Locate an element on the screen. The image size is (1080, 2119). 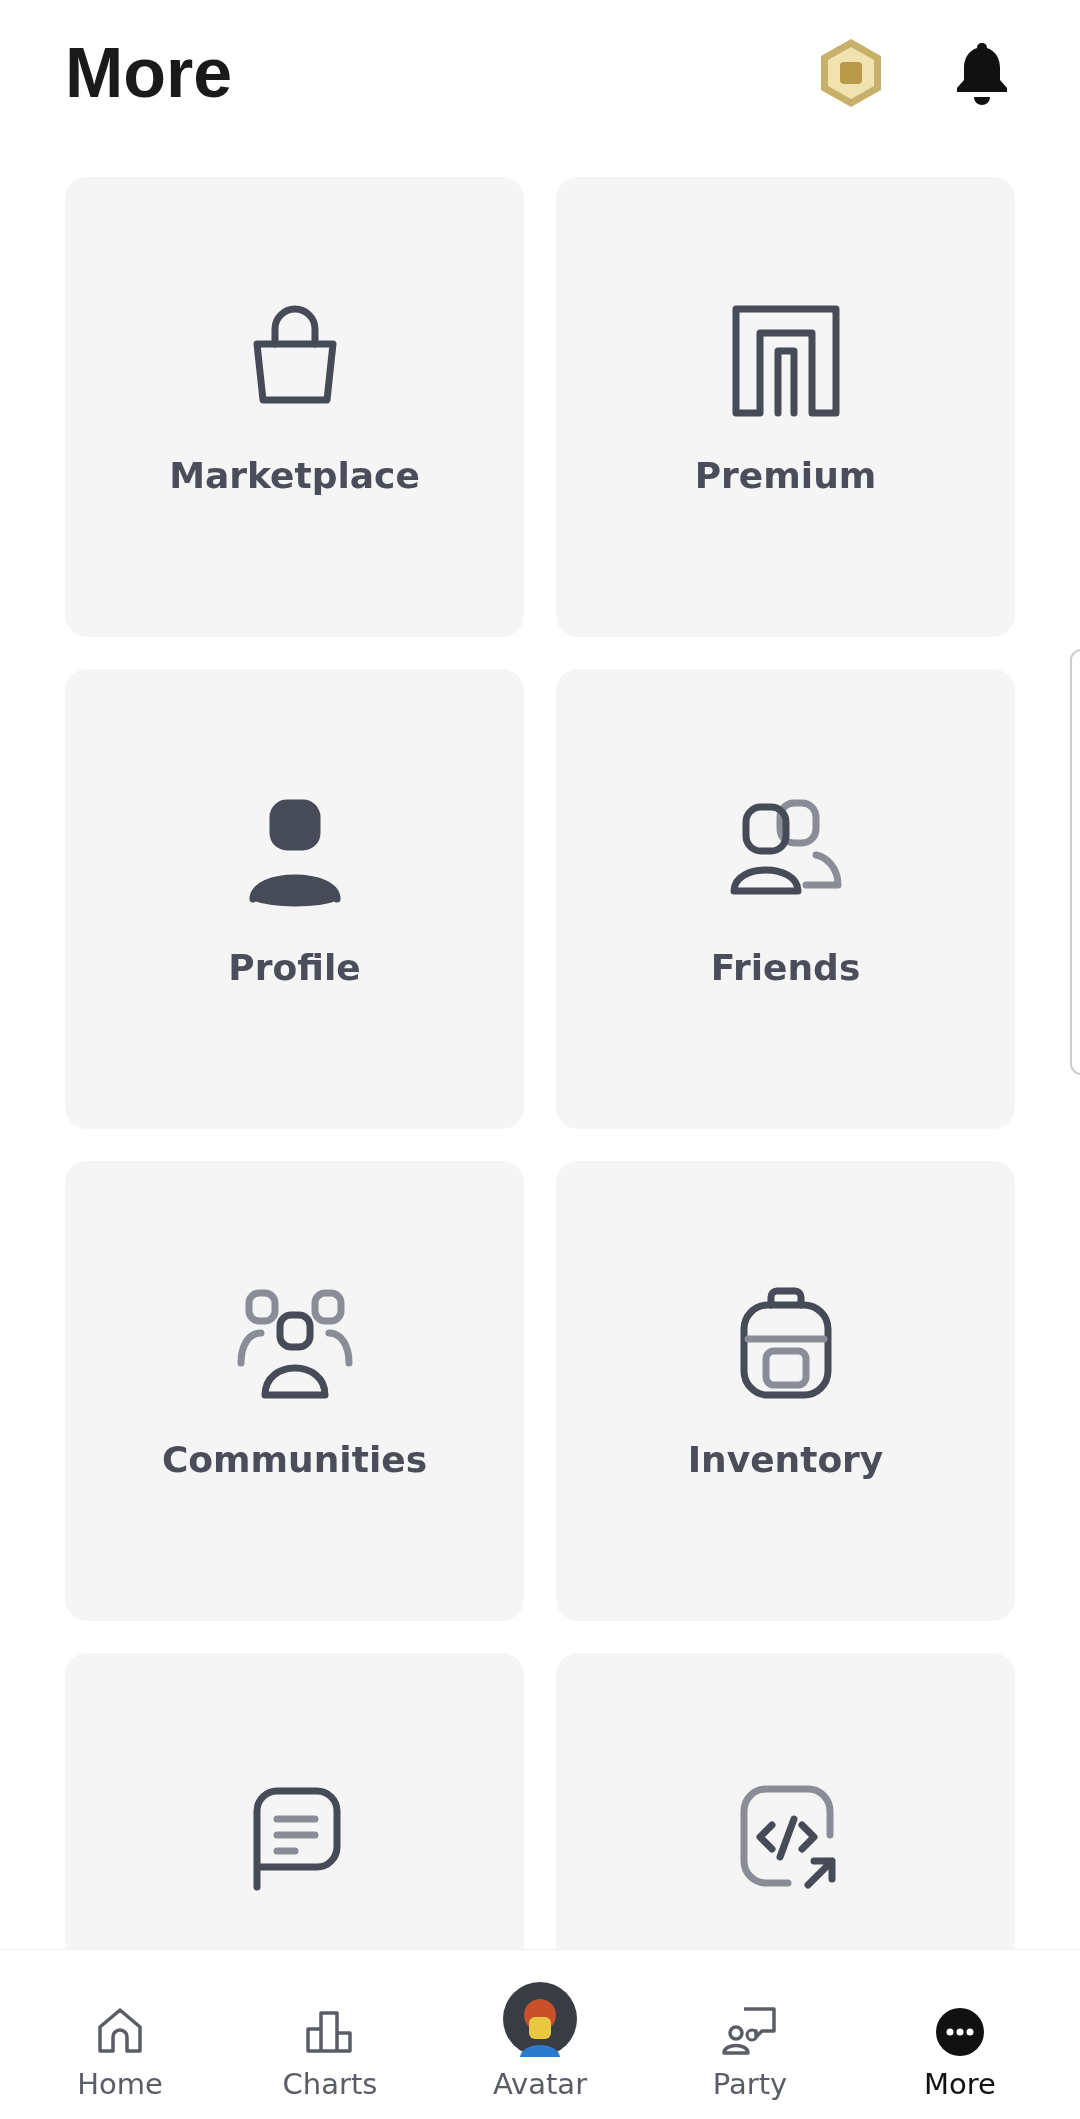
page-title: More is located at coordinates (149, 73).